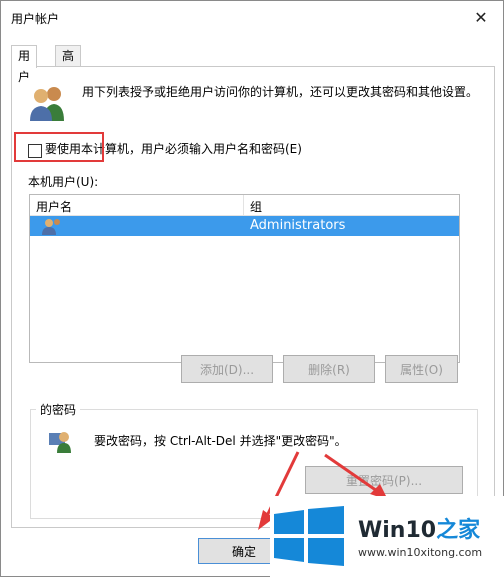 The image size is (504, 577). Describe the element at coordinates (323, 490) in the screenshot. I see `annotation-arrows` at that location.